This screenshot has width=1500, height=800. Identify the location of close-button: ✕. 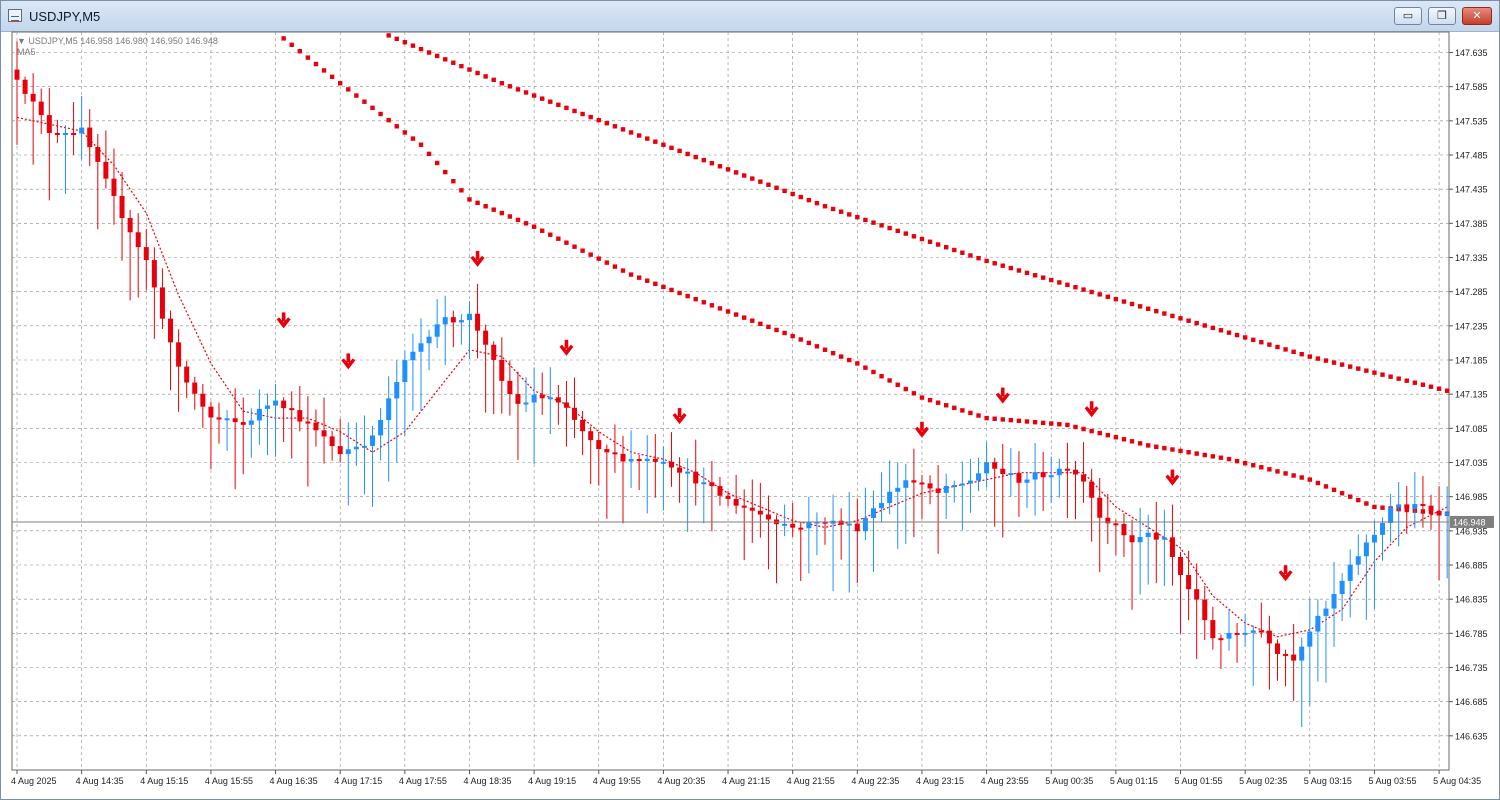
(1477, 16).